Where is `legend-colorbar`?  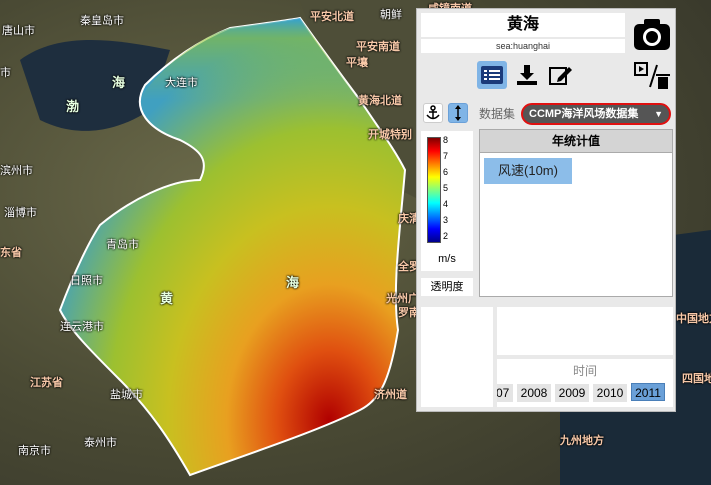 legend-colorbar is located at coordinates (434, 190).